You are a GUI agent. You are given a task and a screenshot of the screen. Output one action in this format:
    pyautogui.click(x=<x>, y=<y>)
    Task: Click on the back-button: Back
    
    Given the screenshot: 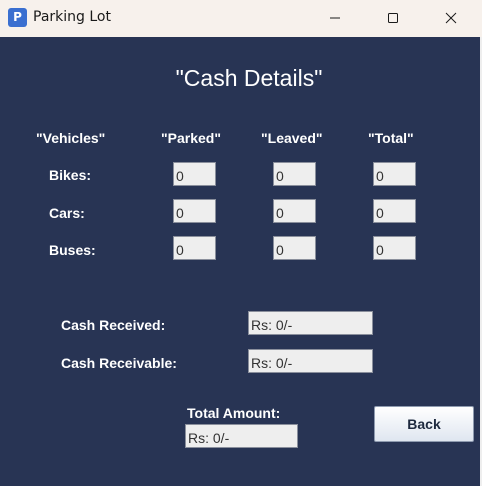 What is the action you would take?
    pyautogui.click(x=424, y=424)
    